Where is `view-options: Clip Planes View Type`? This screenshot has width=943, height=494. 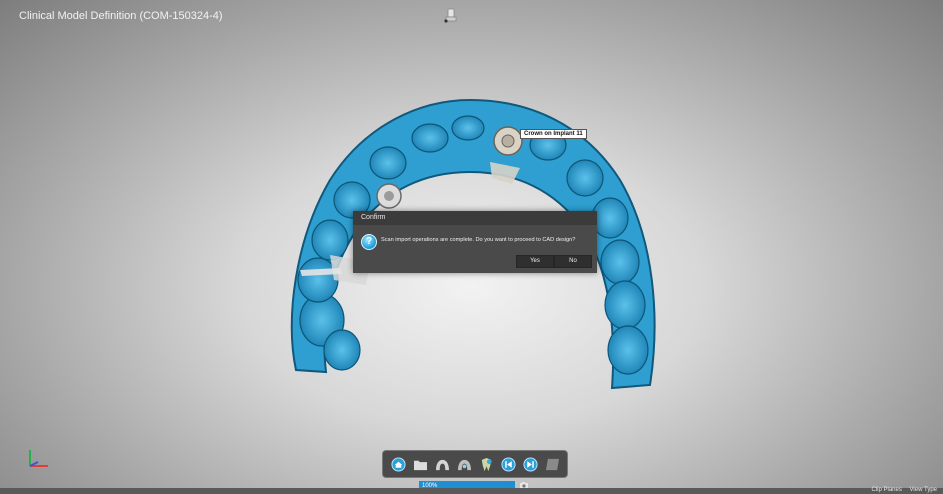
view-options: Clip Planes View Type is located at coordinates (902, 490).